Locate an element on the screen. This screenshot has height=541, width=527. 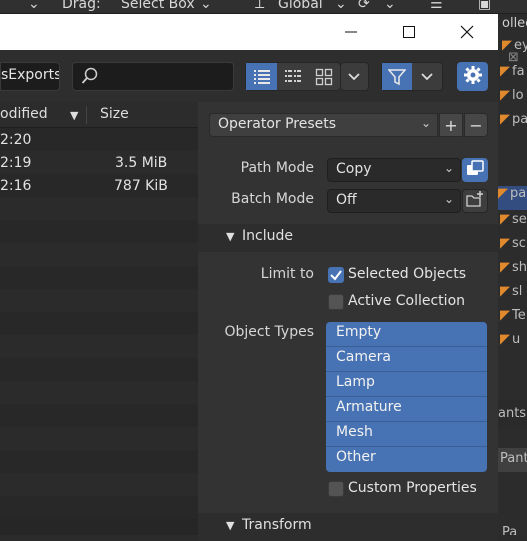
outliner-row: ◤ lo is located at coordinates (513, 100).